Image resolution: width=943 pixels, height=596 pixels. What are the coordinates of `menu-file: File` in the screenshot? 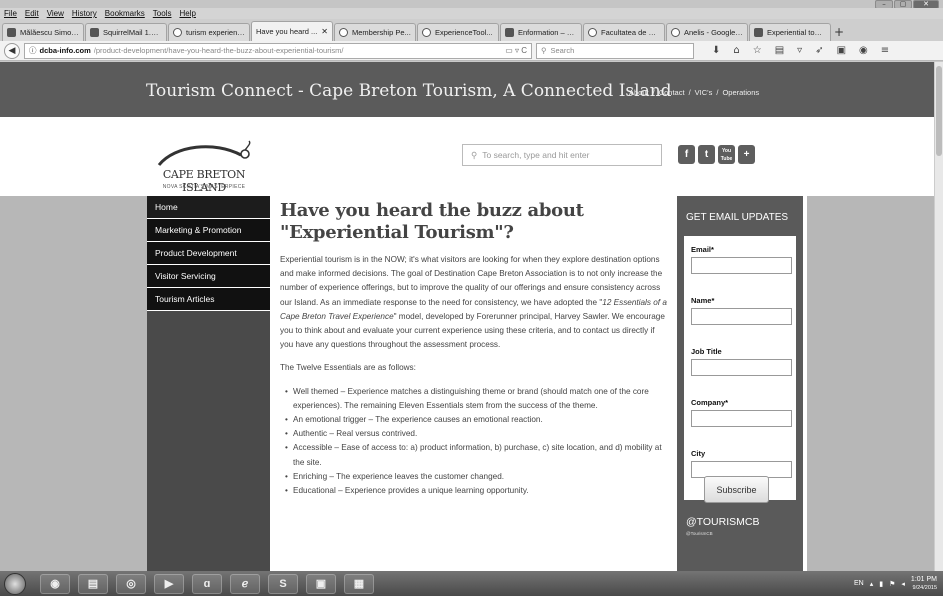 It's located at (10, 13).